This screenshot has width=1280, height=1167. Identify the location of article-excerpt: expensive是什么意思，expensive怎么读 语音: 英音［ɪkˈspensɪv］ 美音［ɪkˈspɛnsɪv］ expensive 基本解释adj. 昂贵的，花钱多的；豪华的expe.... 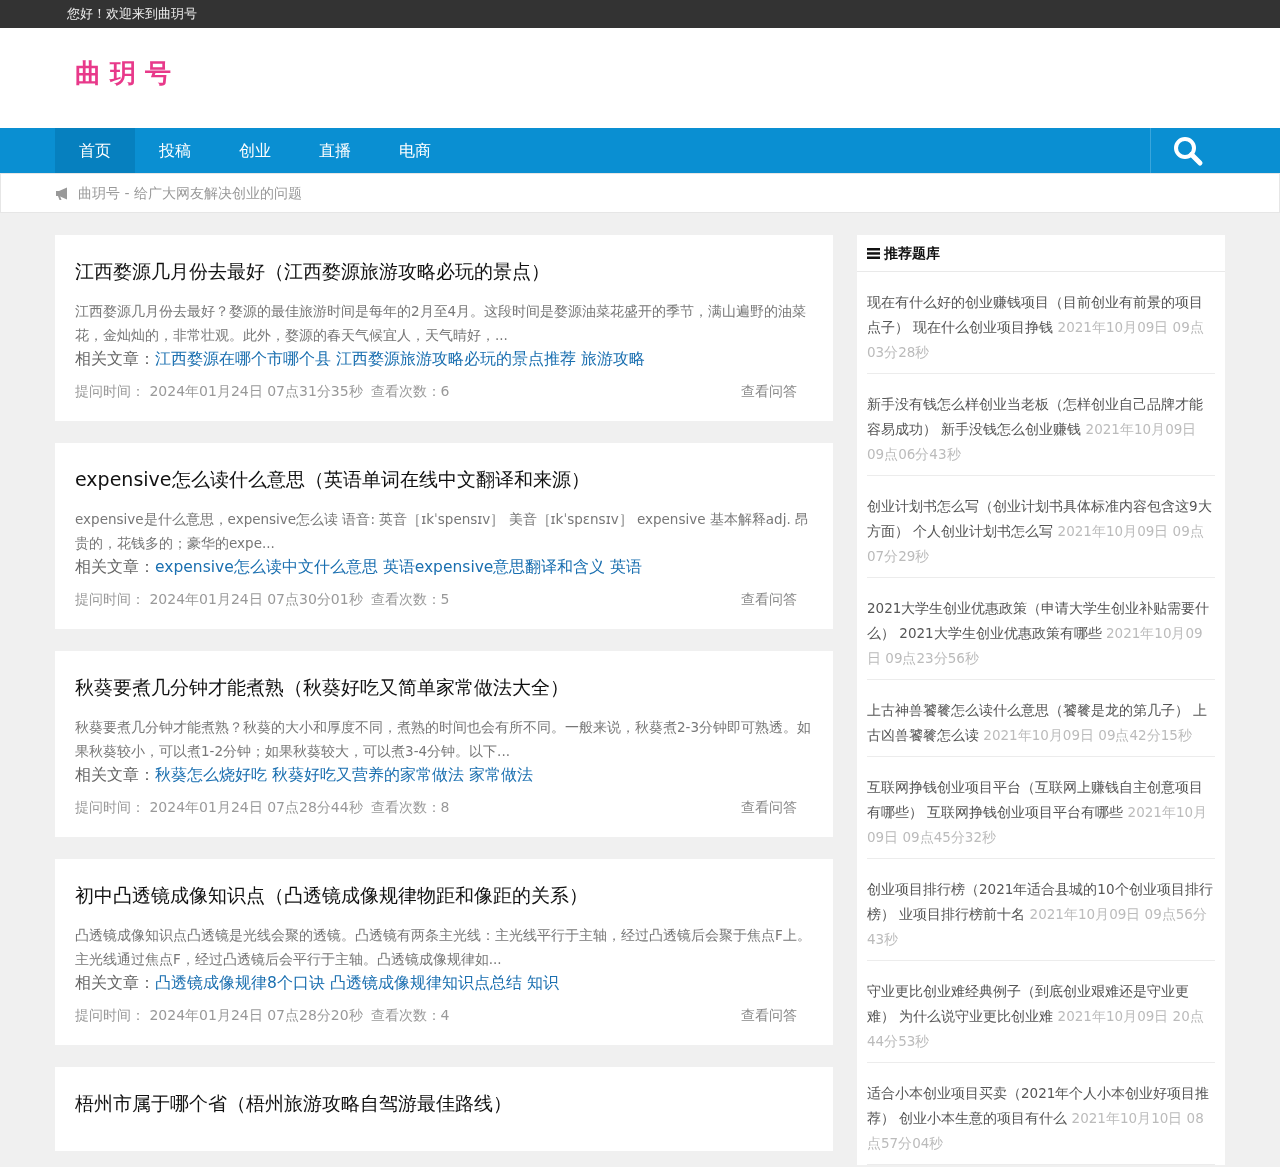
(442, 531).